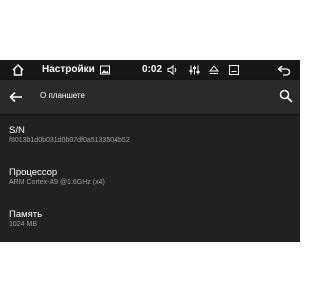  Describe the element at coordinates (284, 70) in the screenshot. I see `back-arrow-icon` at that location.